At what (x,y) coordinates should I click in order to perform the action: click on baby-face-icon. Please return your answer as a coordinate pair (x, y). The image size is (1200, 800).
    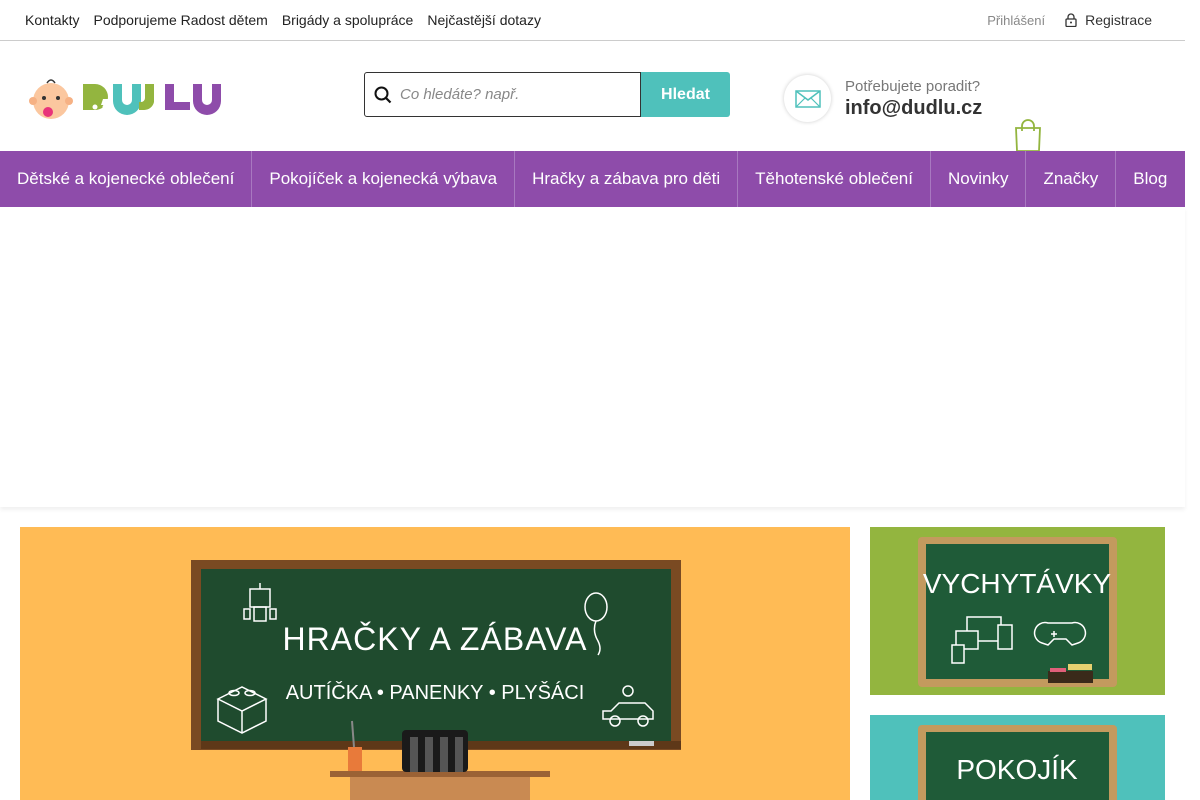
    Looking at the image, I should click on (51, 99).